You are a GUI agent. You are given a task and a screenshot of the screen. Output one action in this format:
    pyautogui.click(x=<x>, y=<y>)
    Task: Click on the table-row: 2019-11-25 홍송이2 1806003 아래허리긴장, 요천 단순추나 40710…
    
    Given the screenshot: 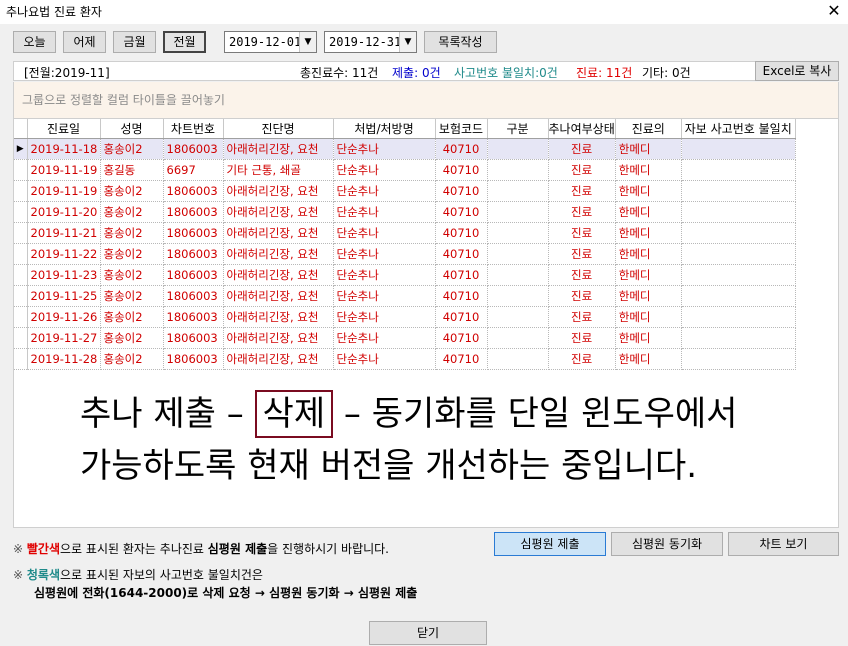 What is the action you would take?
    pyautogui.click(x=405, y=296)
    